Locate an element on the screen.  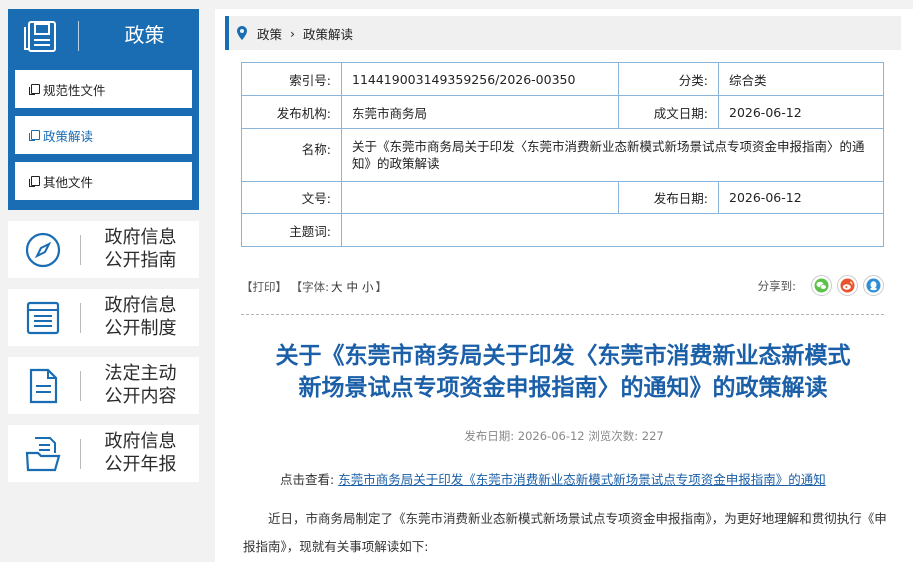
block-title-line: 法定主动 is located at coordinates (140, 373).